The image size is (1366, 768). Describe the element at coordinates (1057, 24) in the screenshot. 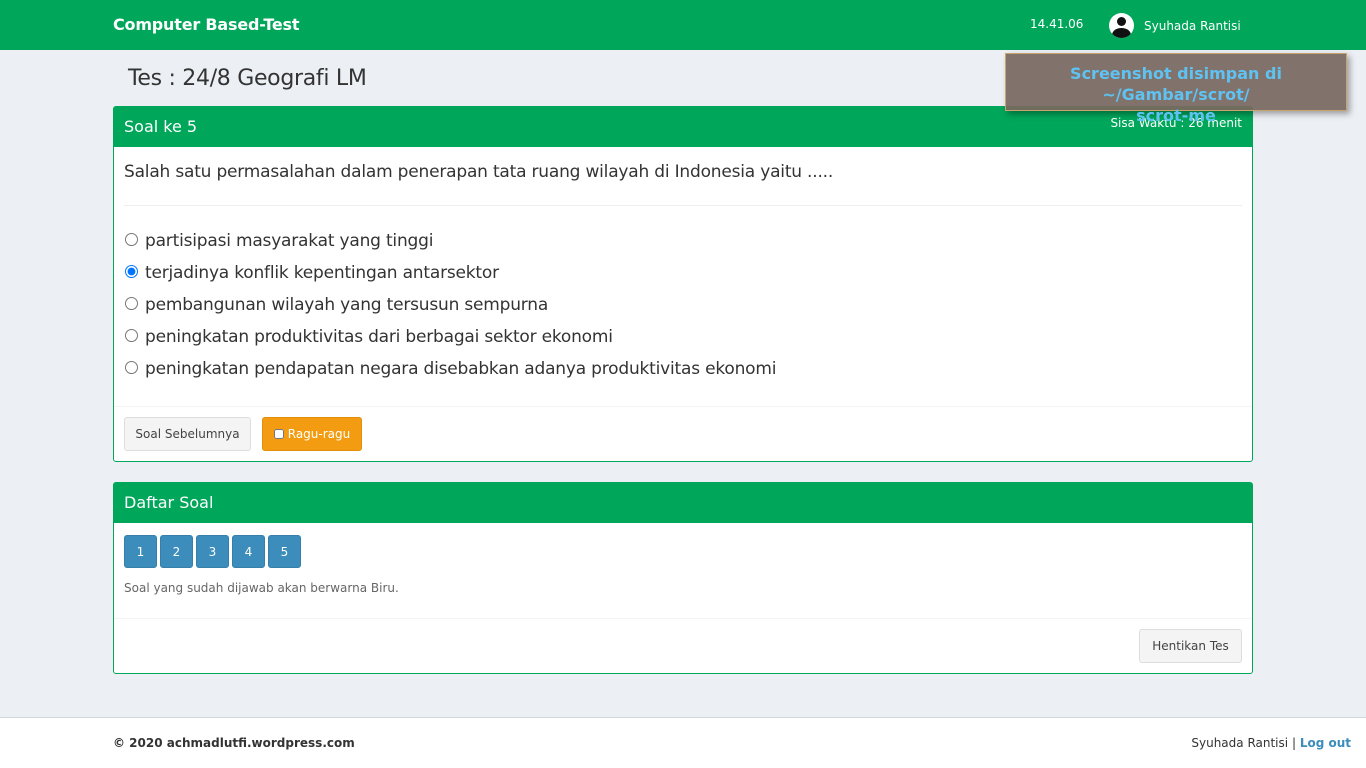

I see `clock: 14.41.06` at that location.